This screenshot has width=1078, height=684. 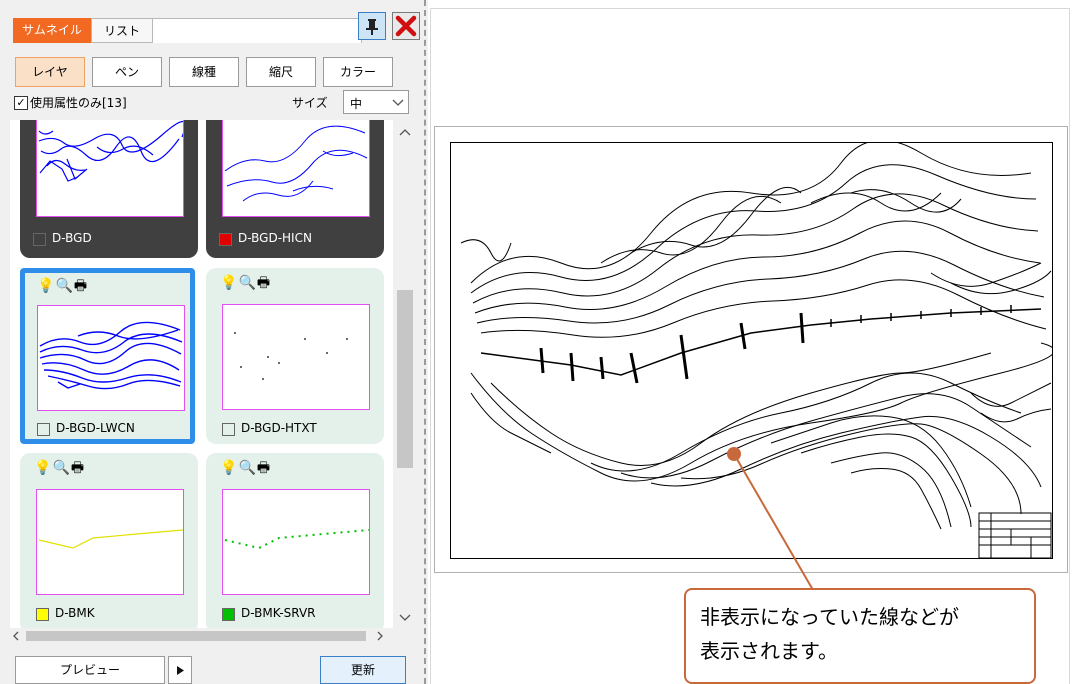 What do you see at coordinates (405, 132) in the screenshot?
I see `scroll-up-icon` at bounding box center [405, 132].